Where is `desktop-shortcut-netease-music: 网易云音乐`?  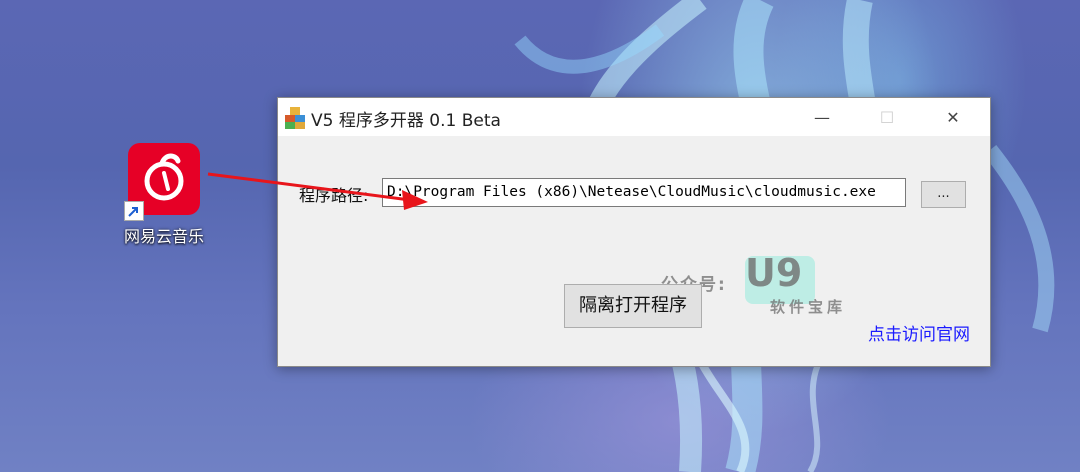 desktop-shortcut-netease-music: 网易云音乐 is located at coordinates (164, 195).